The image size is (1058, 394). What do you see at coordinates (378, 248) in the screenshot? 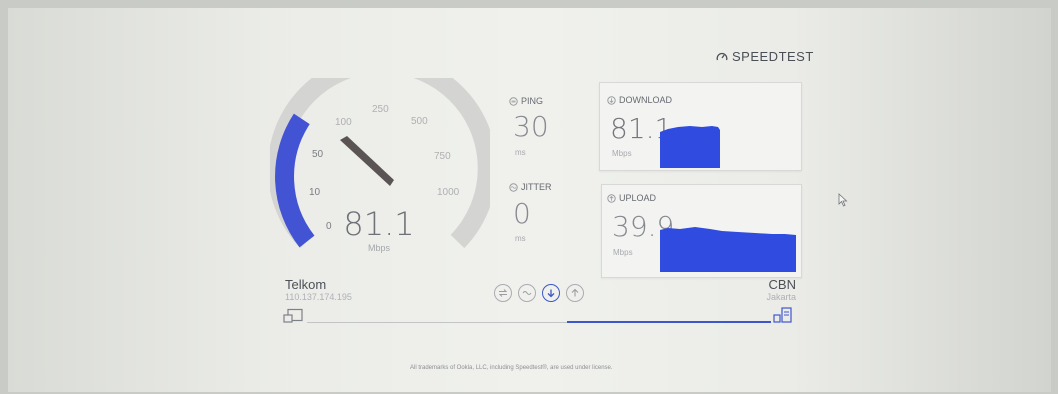
I see `gauge-speed-unit: Mbps` at bounding box center [378, 248].